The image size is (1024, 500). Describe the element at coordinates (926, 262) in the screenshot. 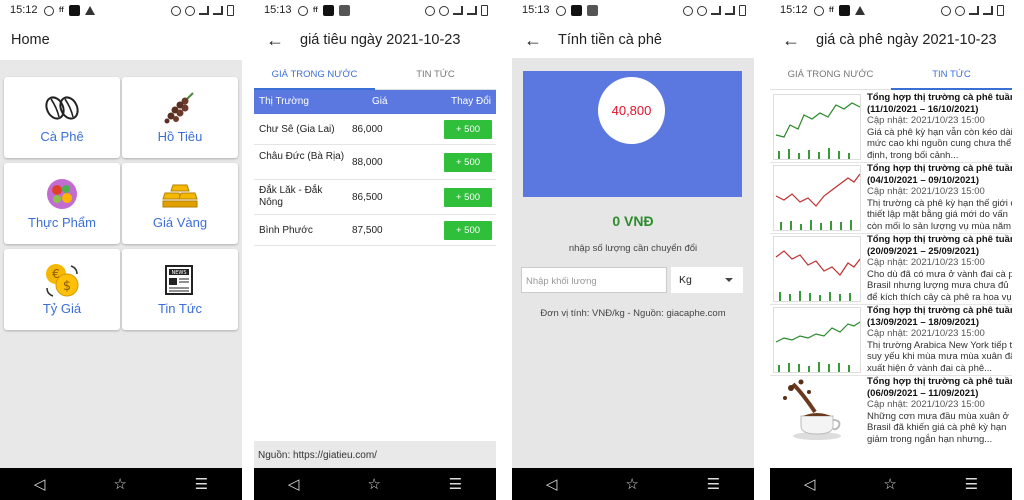

I see `news-date: Cập nhật: 2021/10/23 15:00` at that location.